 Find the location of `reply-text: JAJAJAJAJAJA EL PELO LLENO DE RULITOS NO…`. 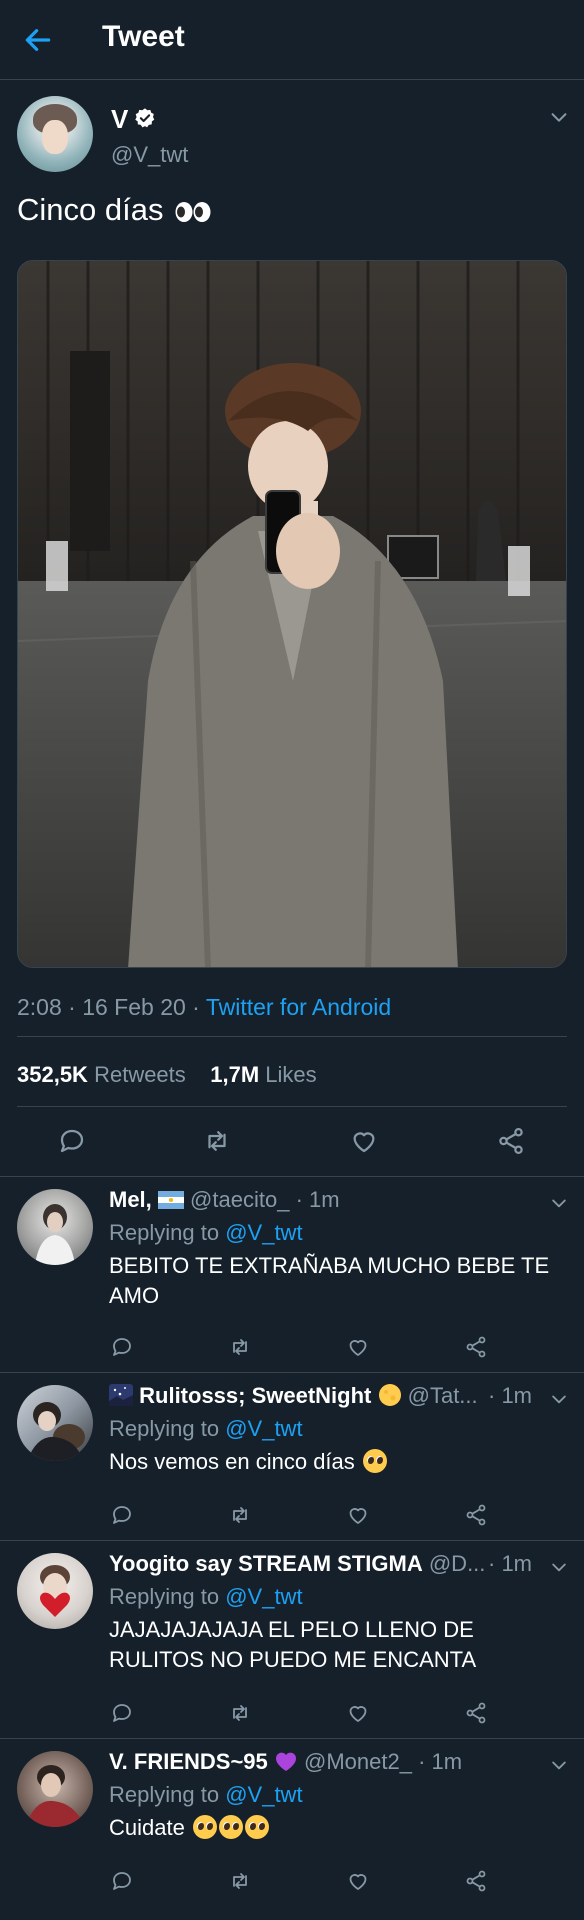

reply-text: JAJAJAJAJAJA EL PELO LLENO DE RULITOS NO… is located at coordinates (293, 1644).